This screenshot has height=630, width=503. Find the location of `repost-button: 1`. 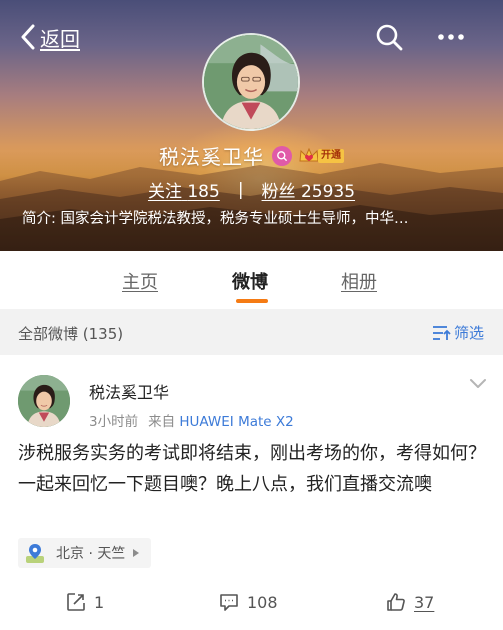

repost-button: 1 is located at coordinates (85, 602).